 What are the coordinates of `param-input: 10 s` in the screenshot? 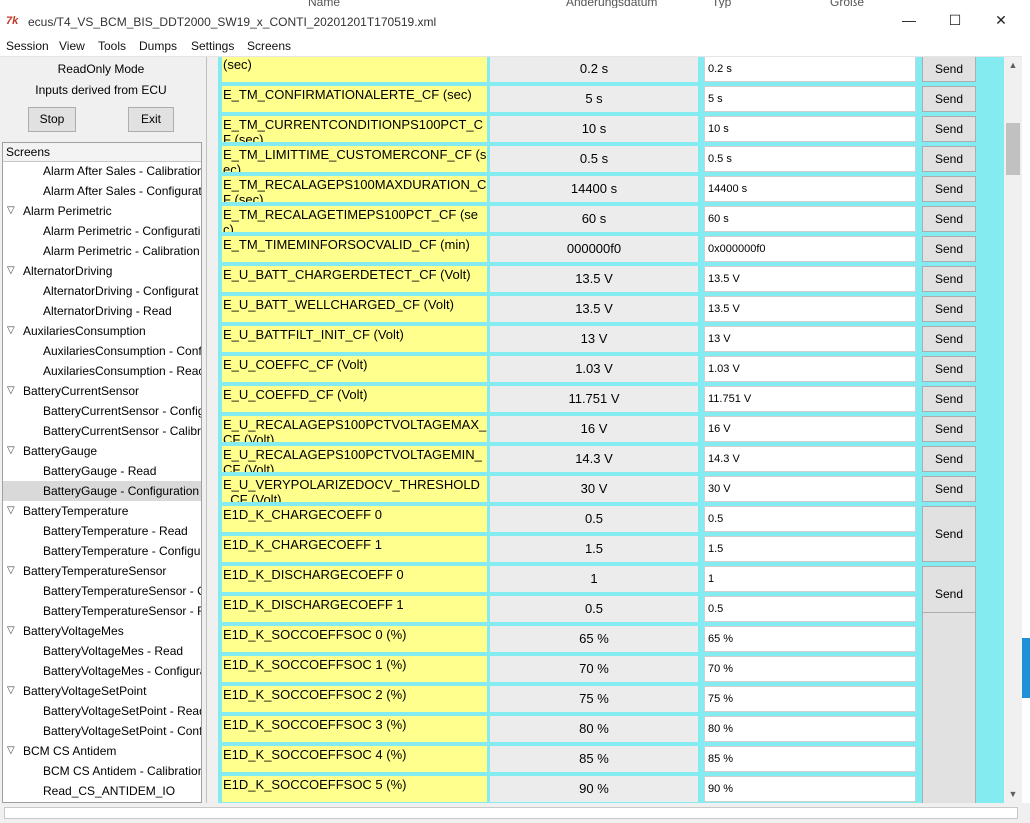 It's located at (810, 129).